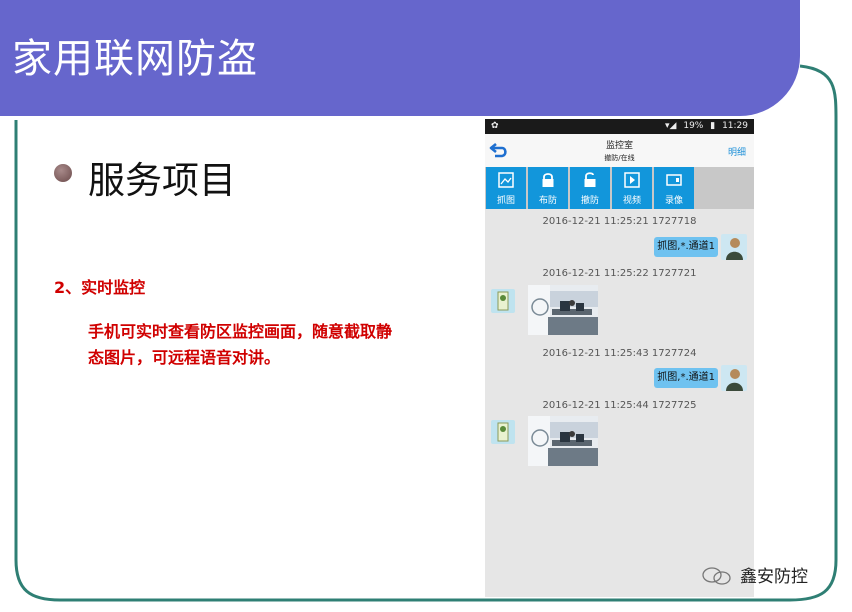 This screenshot has height=612, width=852. Describe the element at coordinates (63, 173) in the screenshot. I see `bullet-icon` at that location.